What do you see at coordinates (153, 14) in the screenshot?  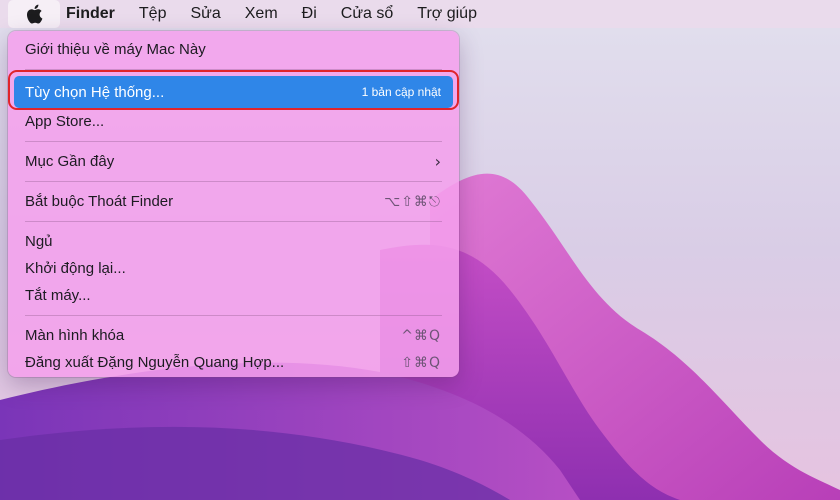 I see `menubar-item-file: Tệp` at bounding box center [153, 14].